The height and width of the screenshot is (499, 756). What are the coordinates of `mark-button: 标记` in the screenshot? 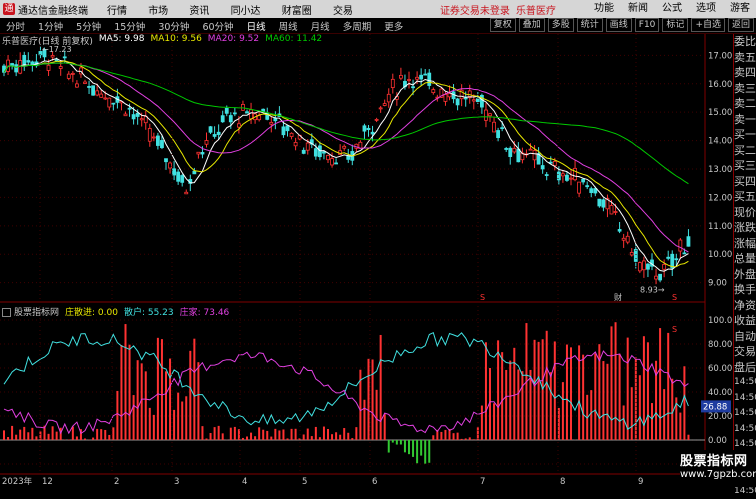 It's located at (675, 25).